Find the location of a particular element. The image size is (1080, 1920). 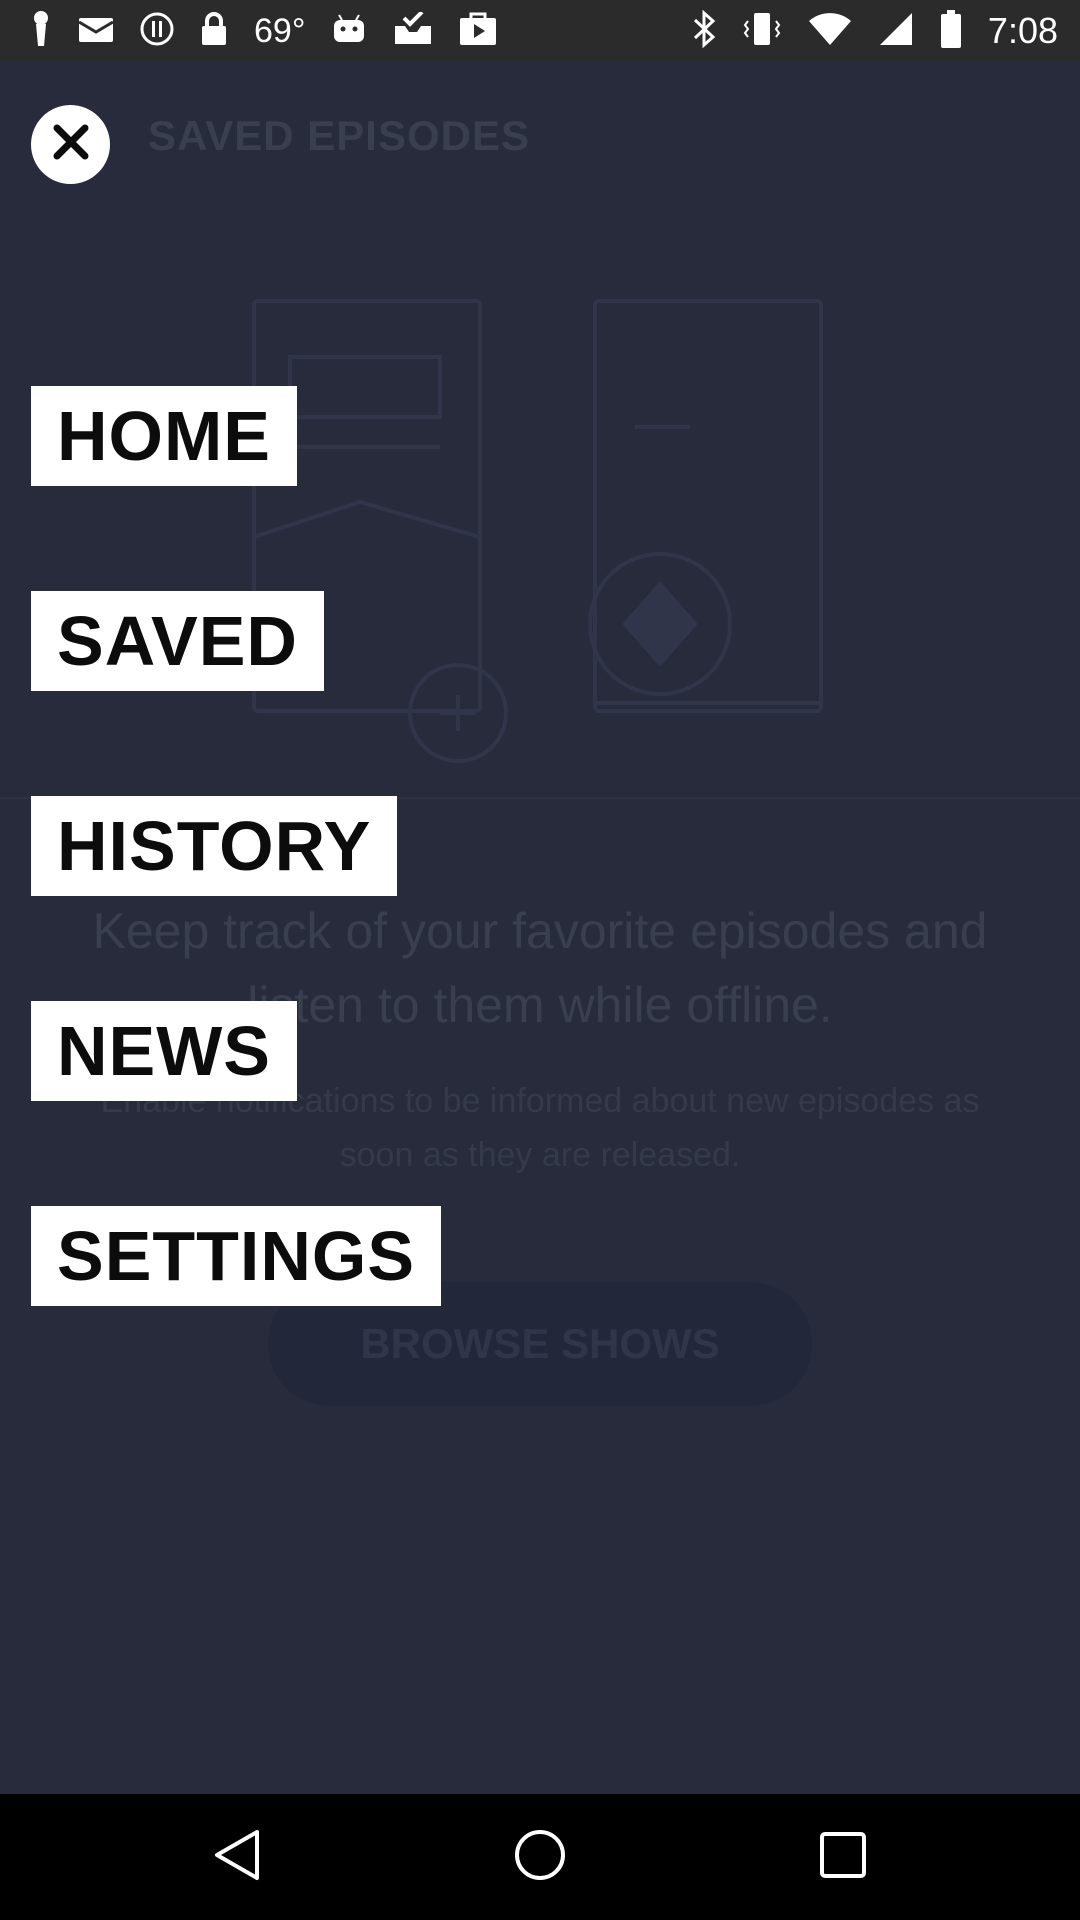

battery-icon is located at coordinates (951, 31).